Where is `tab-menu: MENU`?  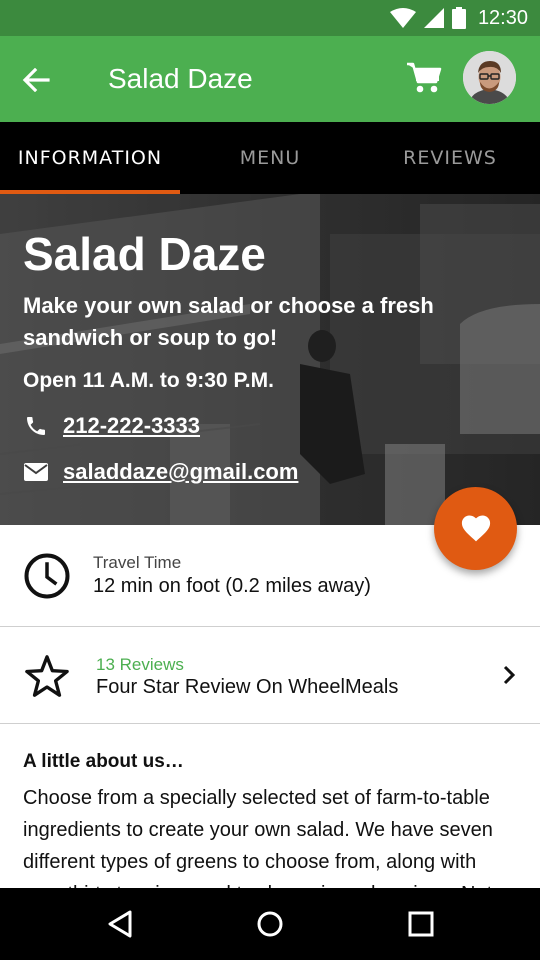 tab-menu: MENU is located at coordinates (270, 158).